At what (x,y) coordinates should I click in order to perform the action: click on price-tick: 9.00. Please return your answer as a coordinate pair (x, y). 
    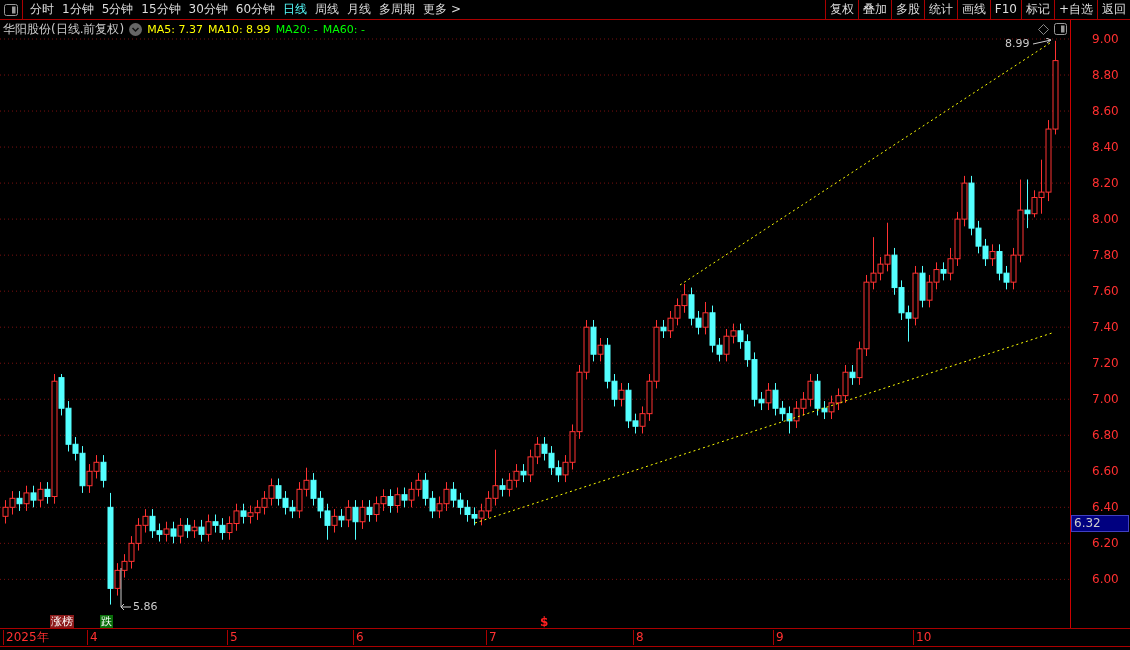
    Looking at the image, I should click on (1105, 39).